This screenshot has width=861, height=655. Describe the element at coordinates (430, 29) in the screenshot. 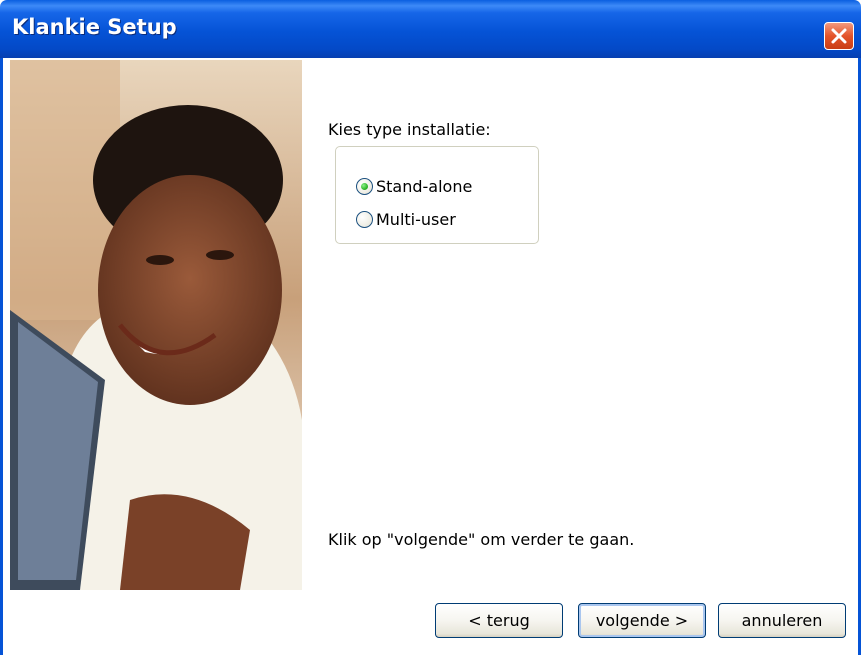

I see `title-bar: Klankie Setup` at that location.